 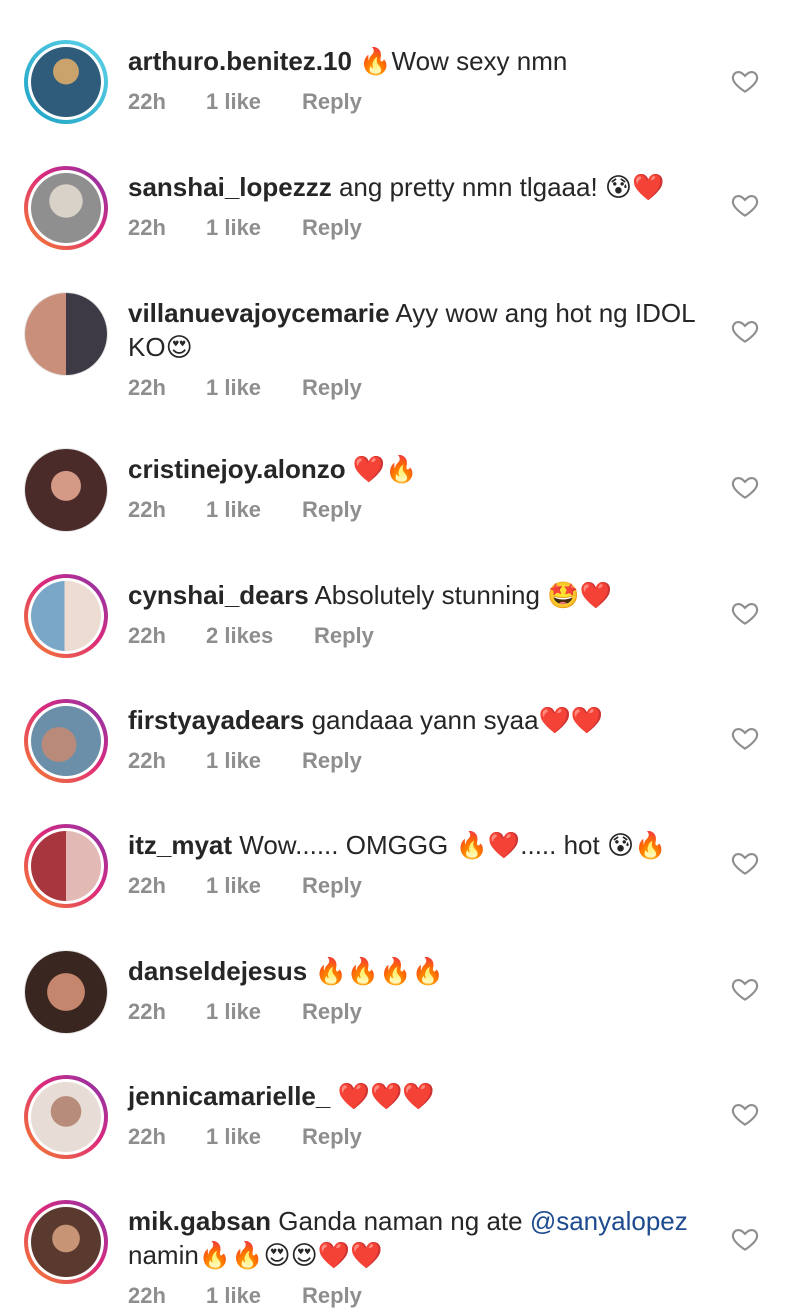 What do you see at coordinates (501, 187) in the screenshot?
I see `comment-text: ang pretty nmn tlgaaa! 😰❤️` at bounding box center [501, 187].